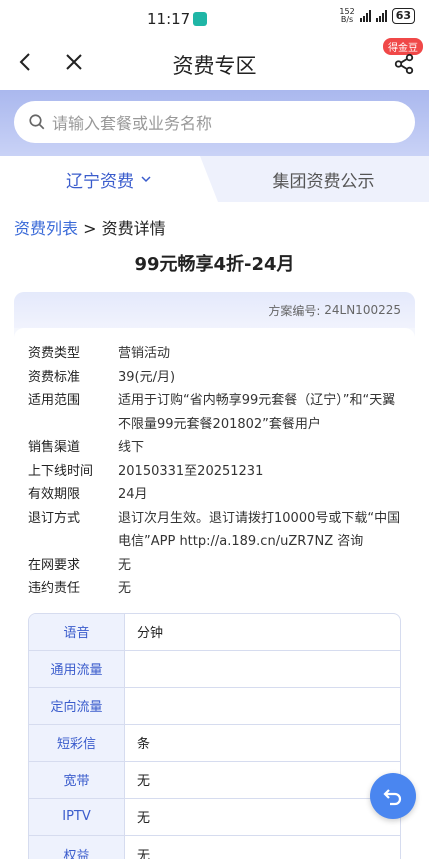 The width and height of the screenshot is (429, 859). What do you see at coordinates (77, 779) in the screenshot?
I see `table-key: 宽带` at bounding box center [77, 779].